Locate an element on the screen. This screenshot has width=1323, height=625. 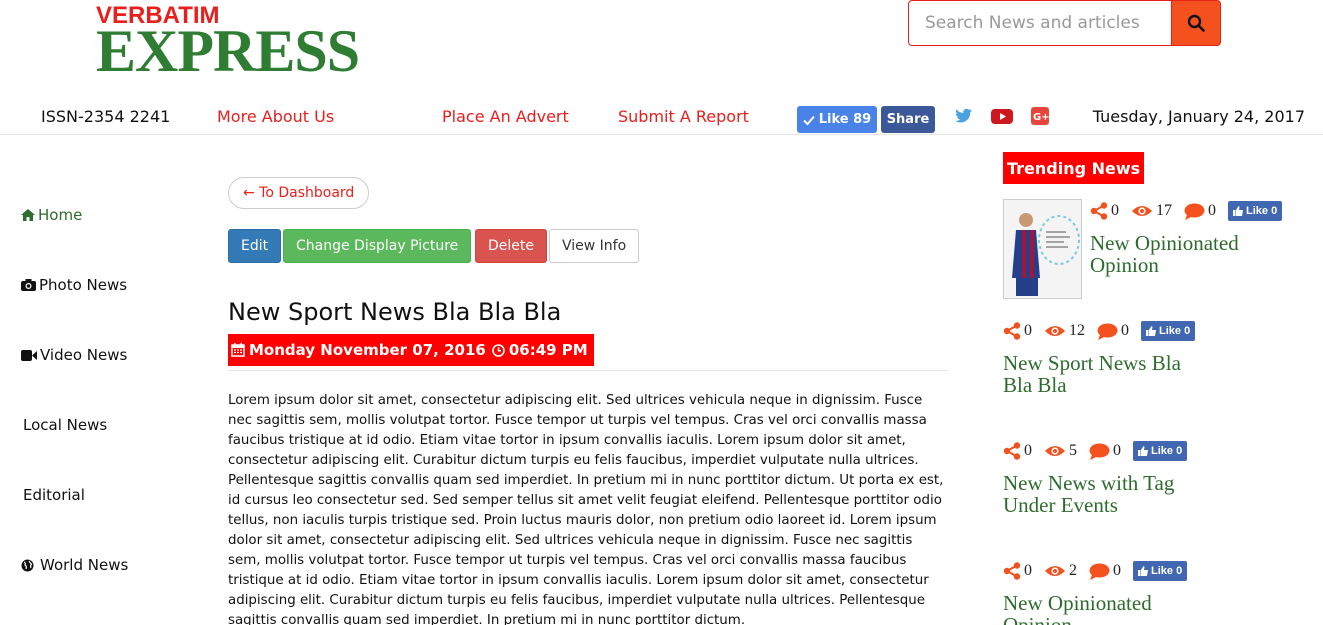
view-count: 2 is located at coordinates (1073, 570).